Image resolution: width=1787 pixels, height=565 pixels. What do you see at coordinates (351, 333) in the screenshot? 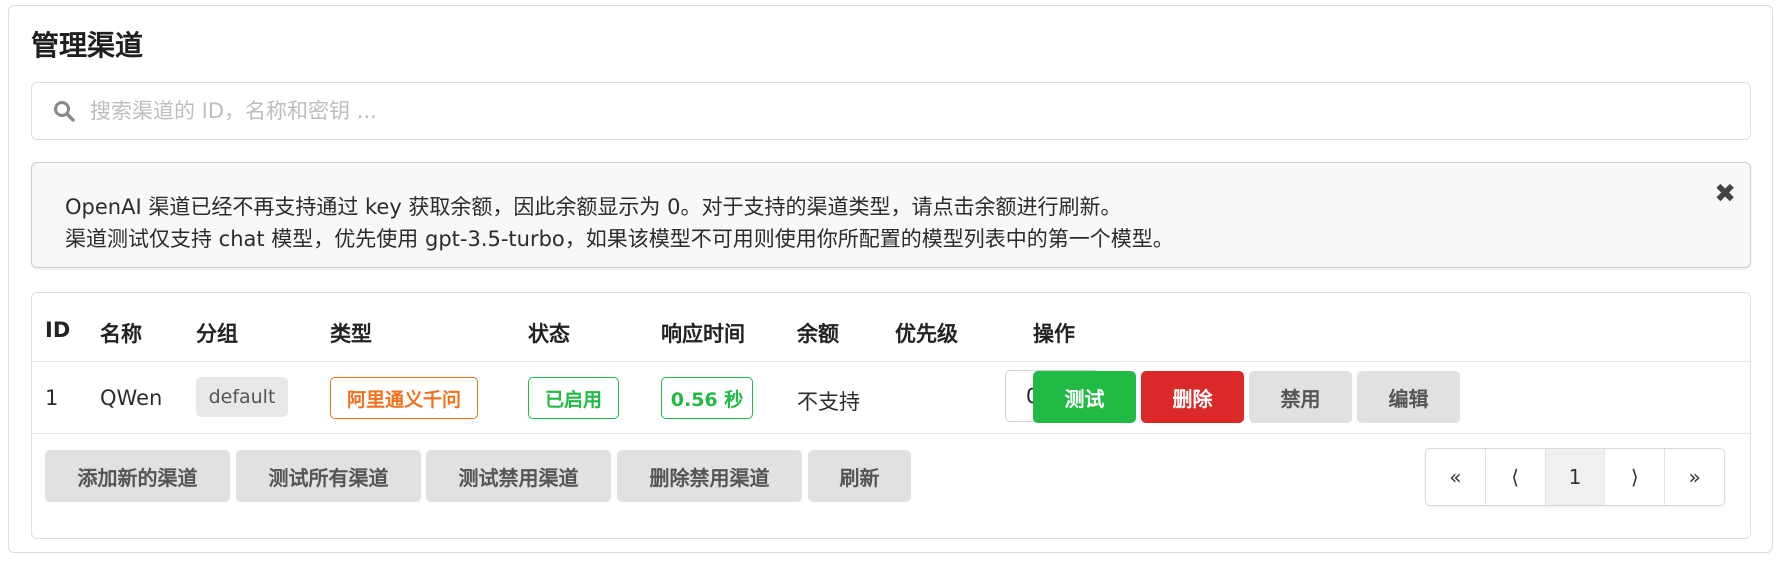
I see `column-header-type: 类型` at bounding box center [351, 333].